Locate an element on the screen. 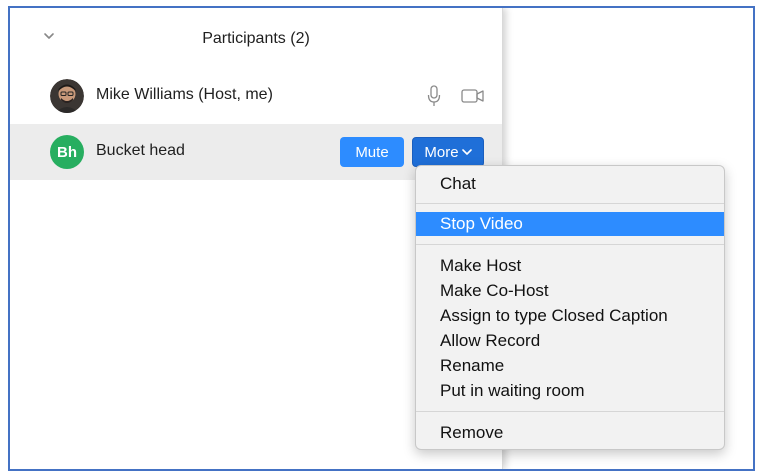  participant-row: Mike Williams (Host, me) is located at coordinates (256, 96).